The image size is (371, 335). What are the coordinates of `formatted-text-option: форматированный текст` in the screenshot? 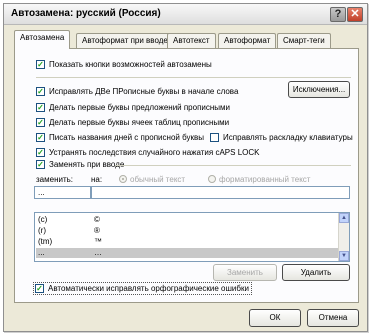 It's located at (259, 179).